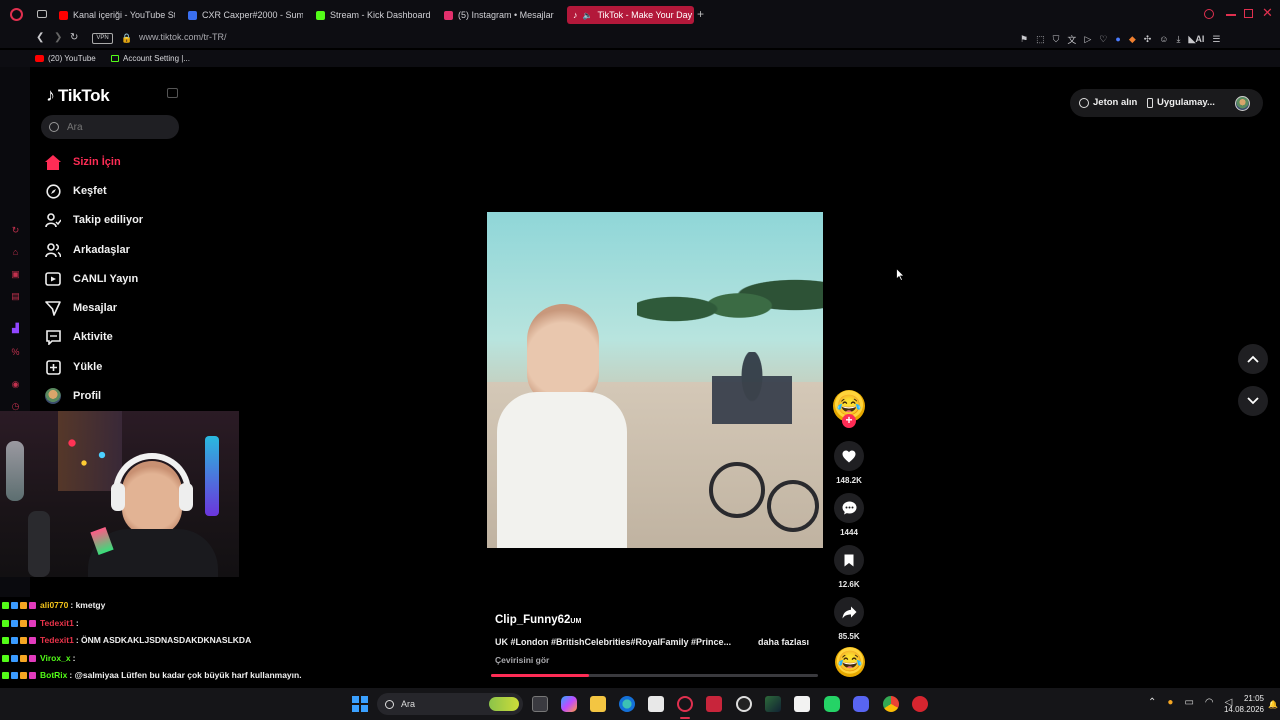  I want to click on menu-icon: ☰, so click(1216, 39).